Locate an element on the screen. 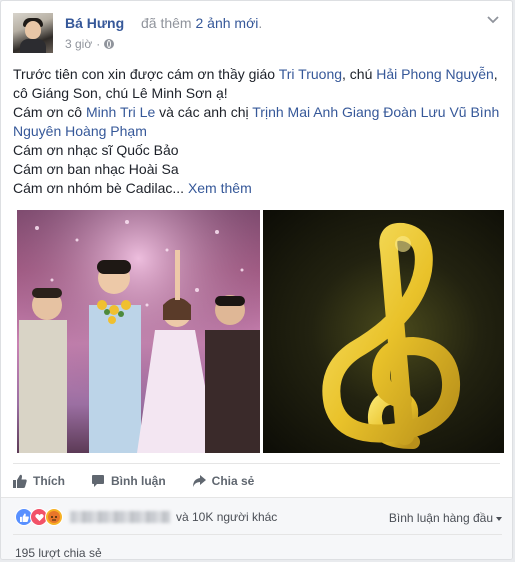 The image size is (515, 562). text-segment: , chú is located at coordinates (359, 74).